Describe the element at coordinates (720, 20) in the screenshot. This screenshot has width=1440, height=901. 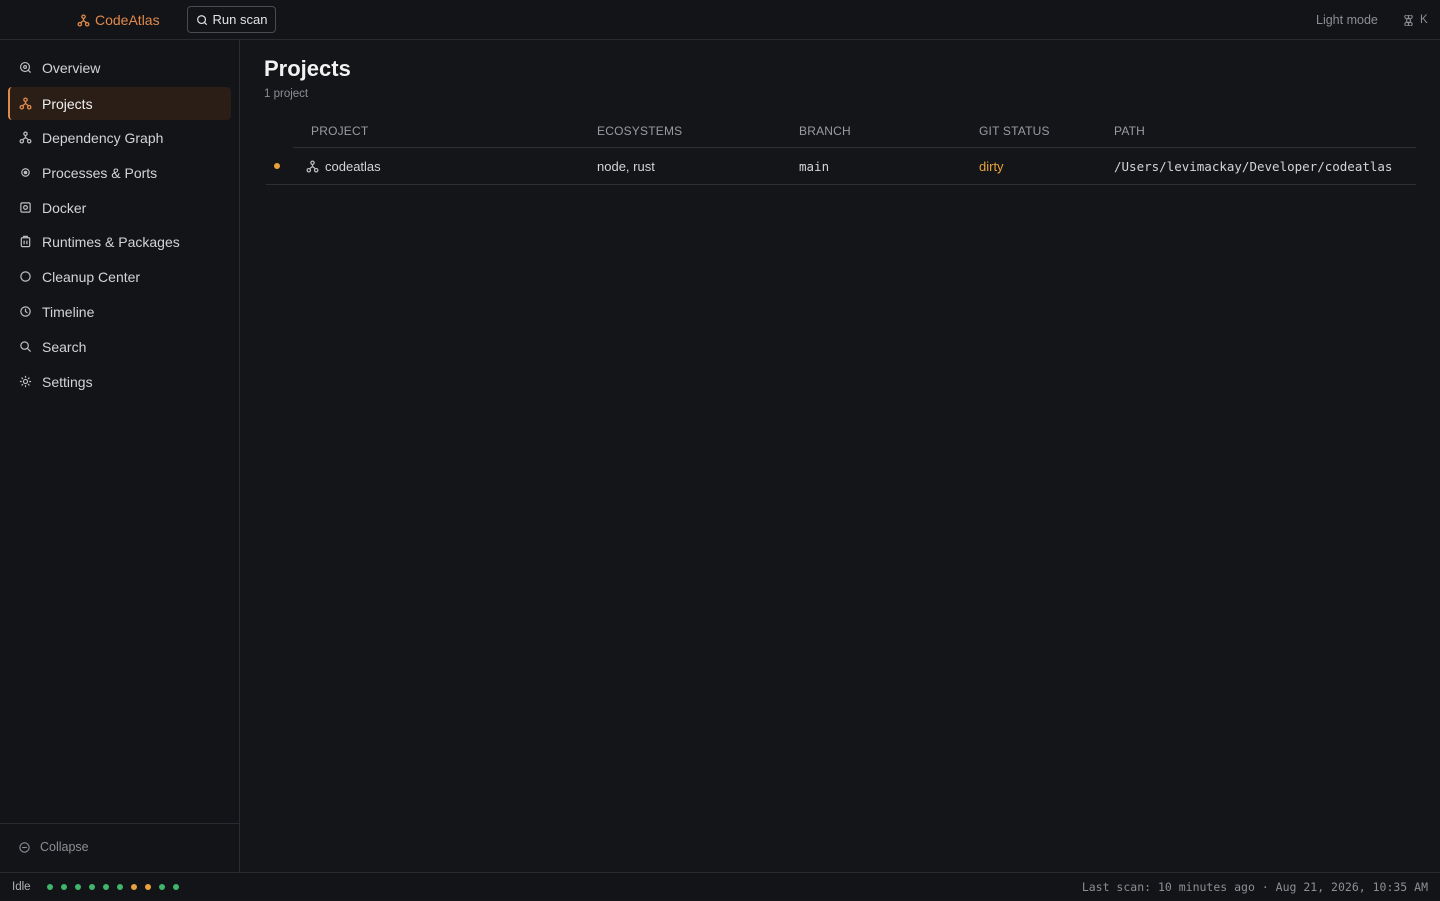
I see `top-bar: CodeAtlas Run scan Light mode K` at that location.